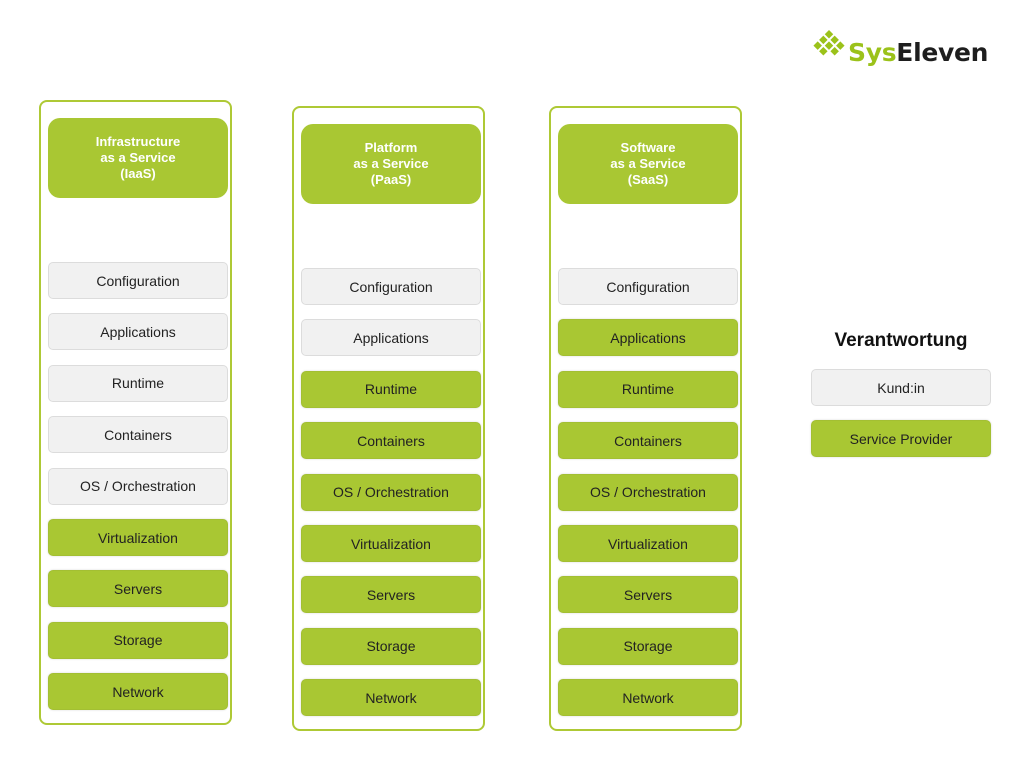 The width and height of the screenshot is (1024, 762). What do you see at coordinates (391, 147) in the screenshot?
I see `column-title-line: Platform` at bounding box center [391, 147].